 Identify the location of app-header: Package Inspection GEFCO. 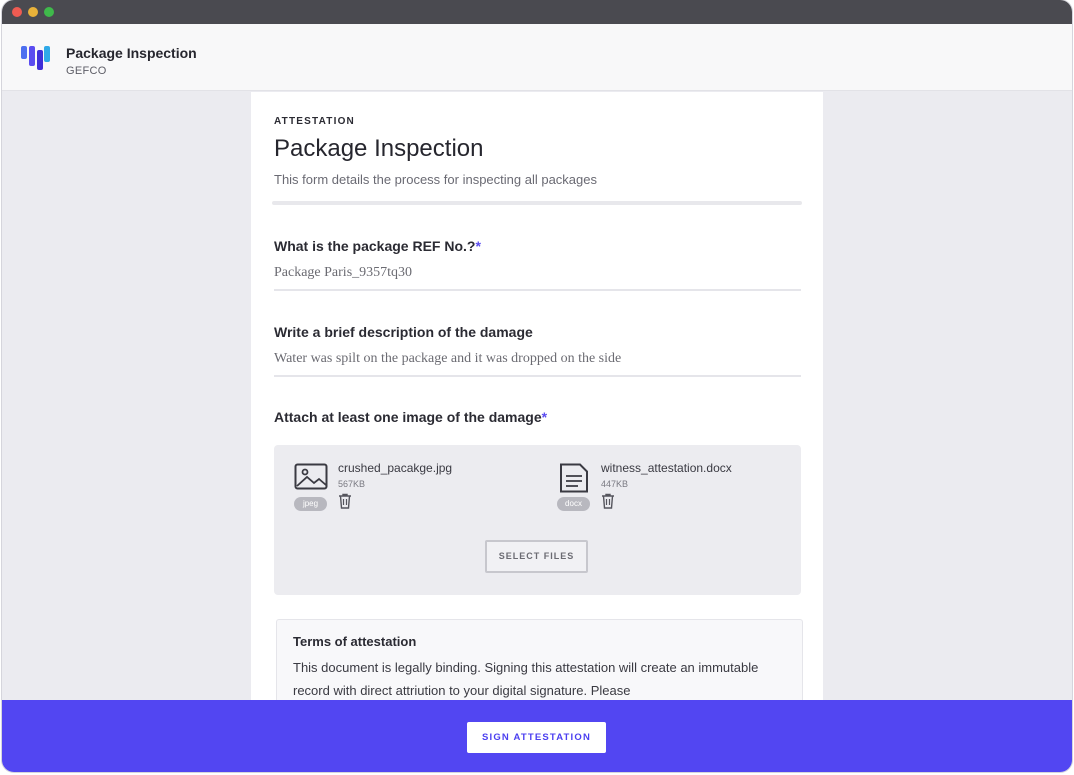
(537, 57).